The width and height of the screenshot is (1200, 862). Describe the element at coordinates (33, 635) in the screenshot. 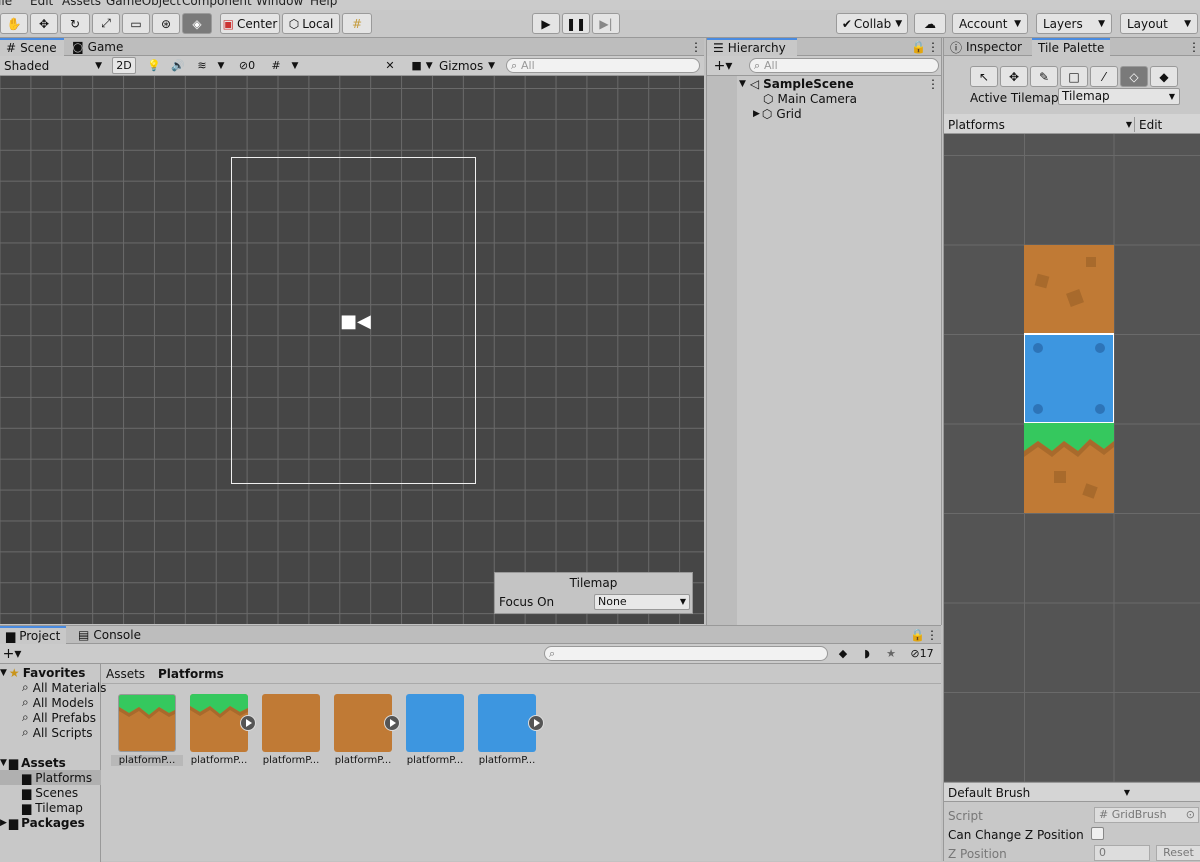

I see `tab-project: ▆ Project` at that location.